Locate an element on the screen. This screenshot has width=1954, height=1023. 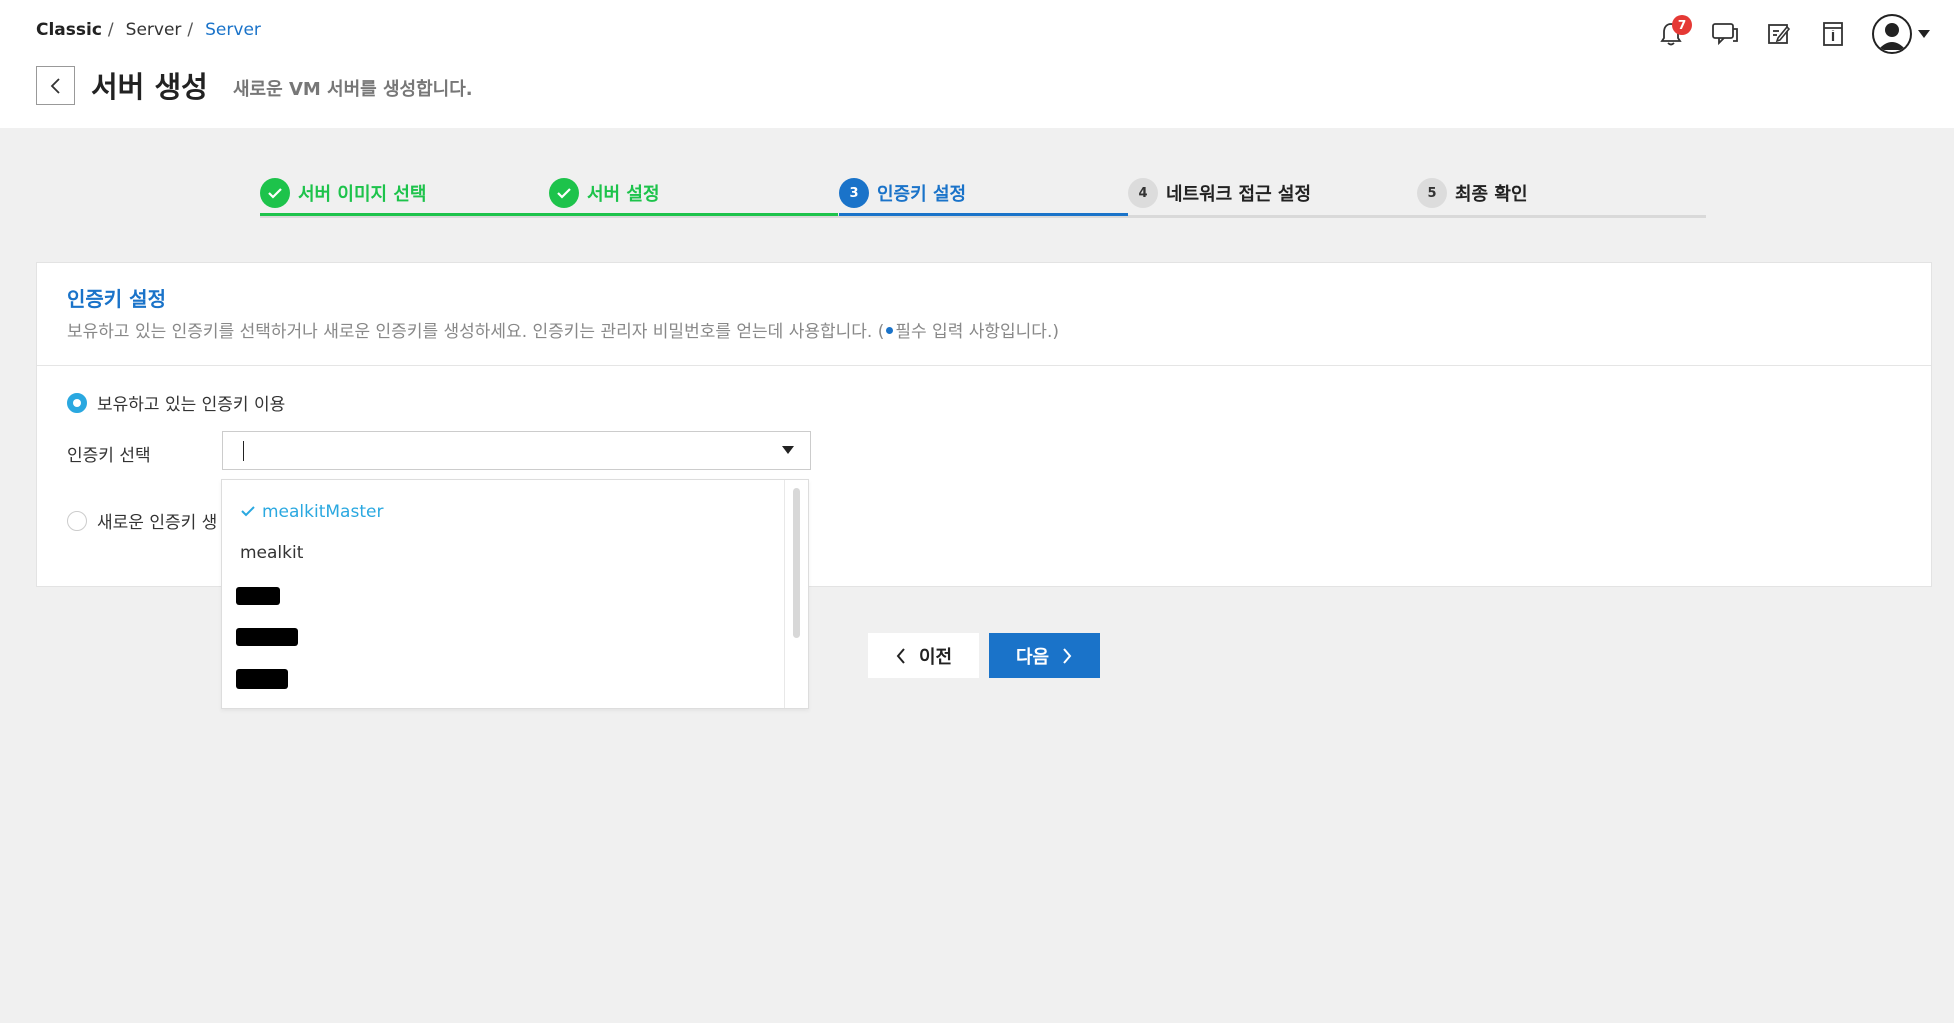
prev-button: 이전 is located at coordinates (923, 655).